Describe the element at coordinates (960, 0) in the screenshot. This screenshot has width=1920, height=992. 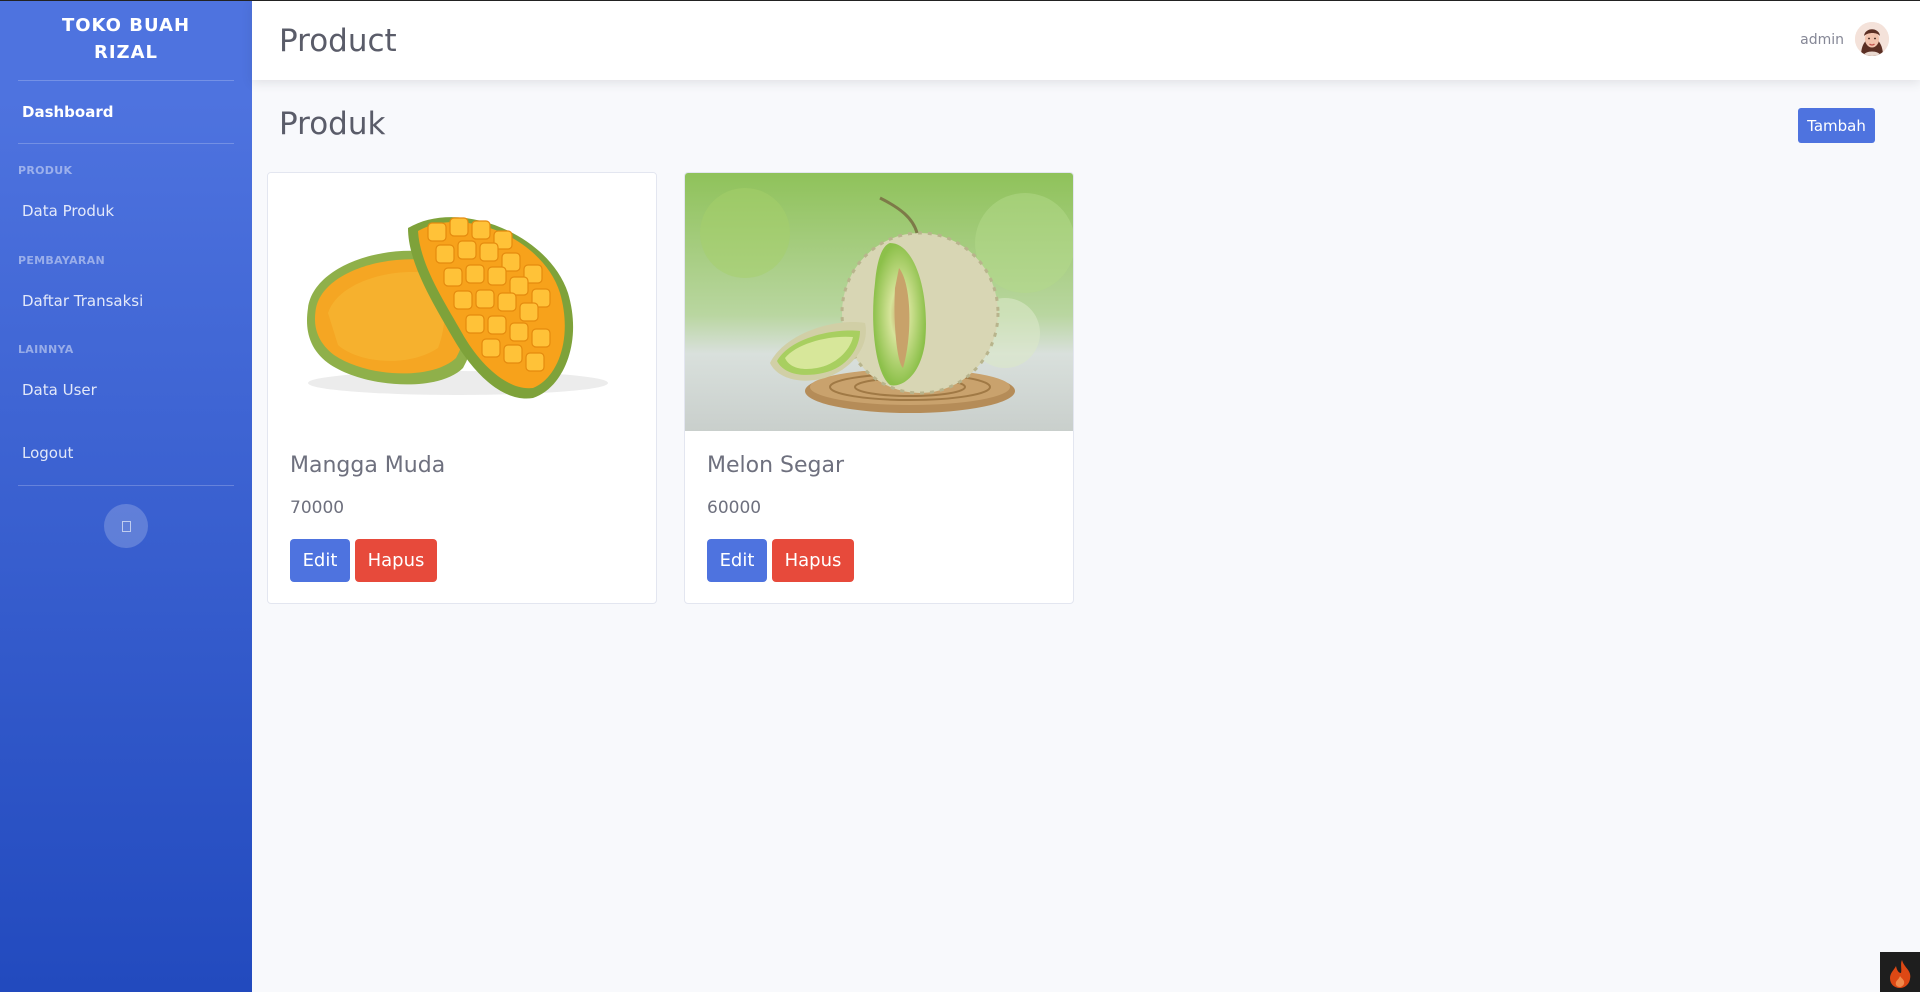
I see `window-top-border` at that location.